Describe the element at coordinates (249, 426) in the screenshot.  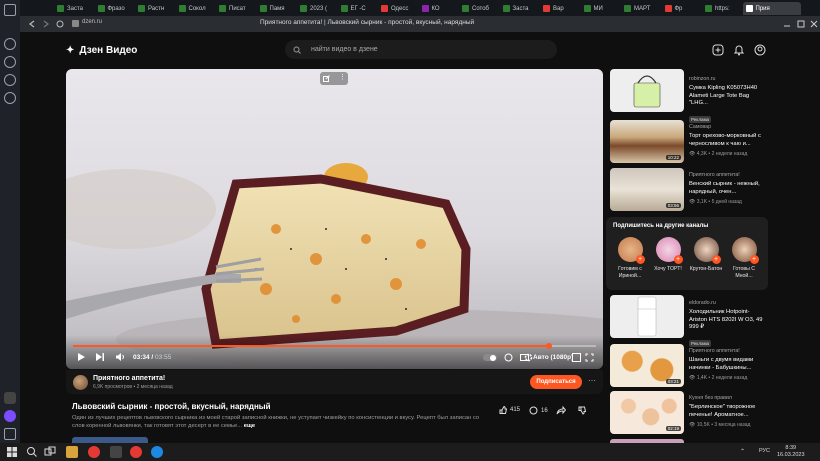
I see `description-more-link: еще` at that location.